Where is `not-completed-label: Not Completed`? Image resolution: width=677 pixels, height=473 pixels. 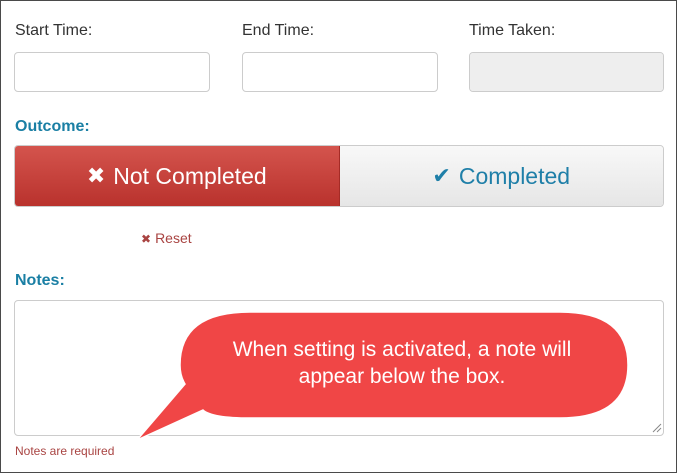
not-completed-label: Not Completed is located at coordinates (190, 175).